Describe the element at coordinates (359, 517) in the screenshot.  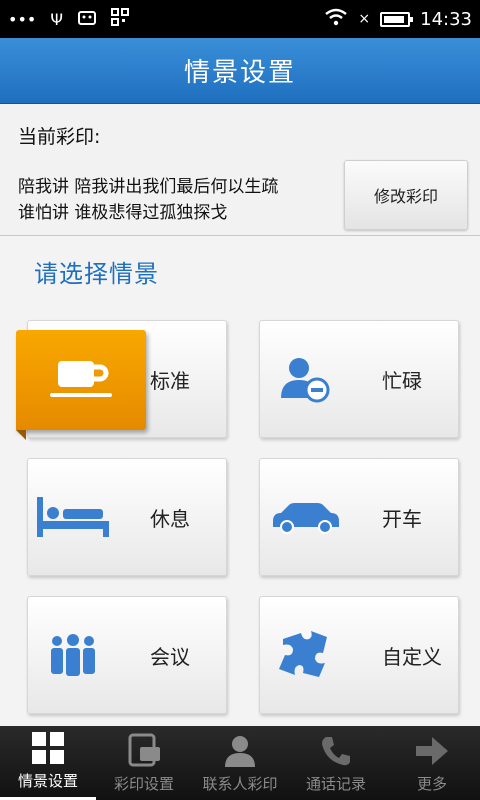
I see `scene-driving-button: 开车` at that location.